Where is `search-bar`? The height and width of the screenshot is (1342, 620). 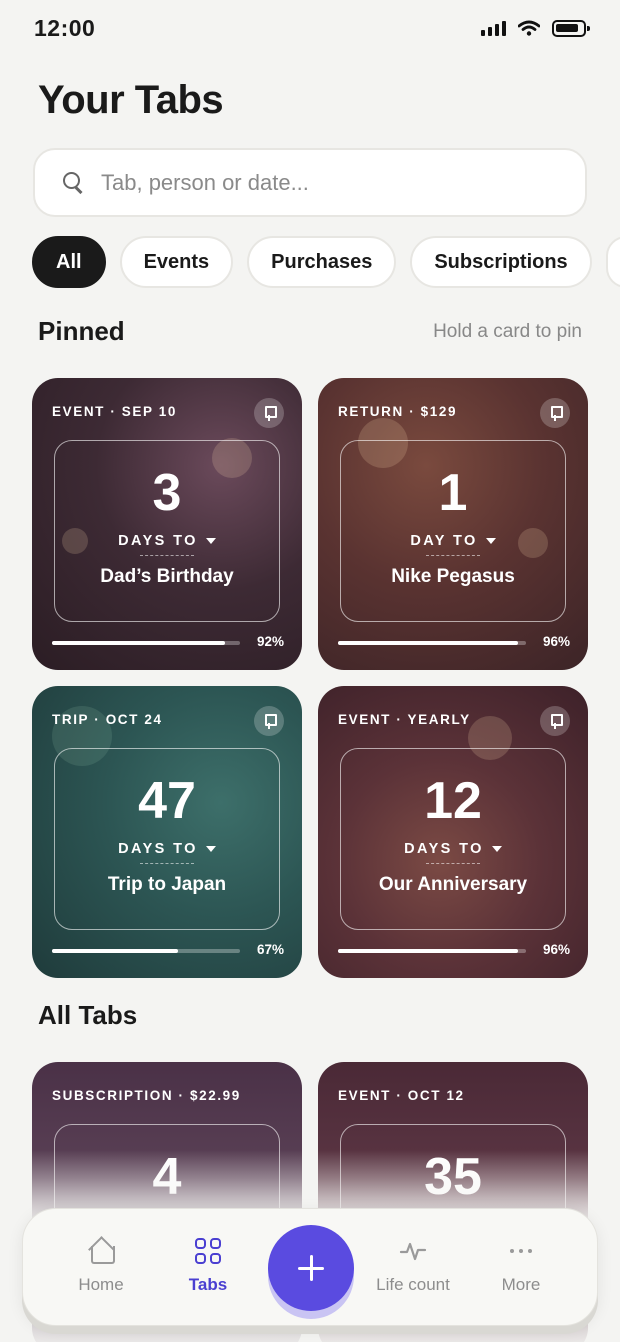 search-bar is located at coordinates (310, 182).